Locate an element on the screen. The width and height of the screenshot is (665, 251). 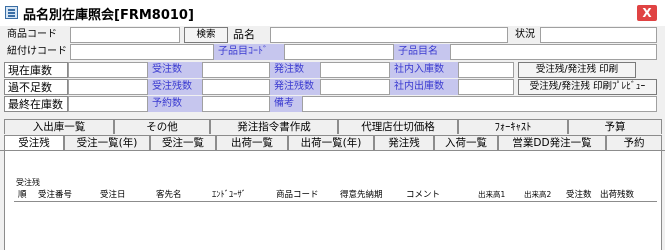
column-header-seq: 順 is located at coordinates (22, 195).